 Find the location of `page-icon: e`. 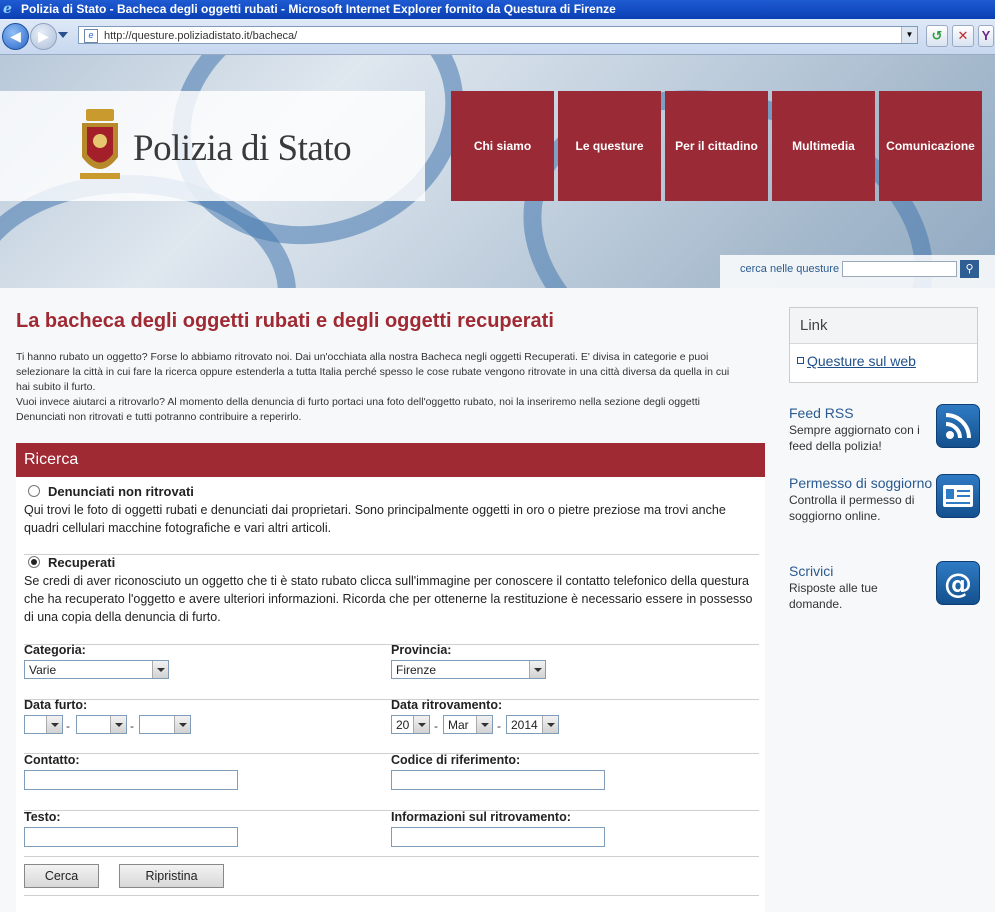

page-icon: e is located at coordinates (91, 36).